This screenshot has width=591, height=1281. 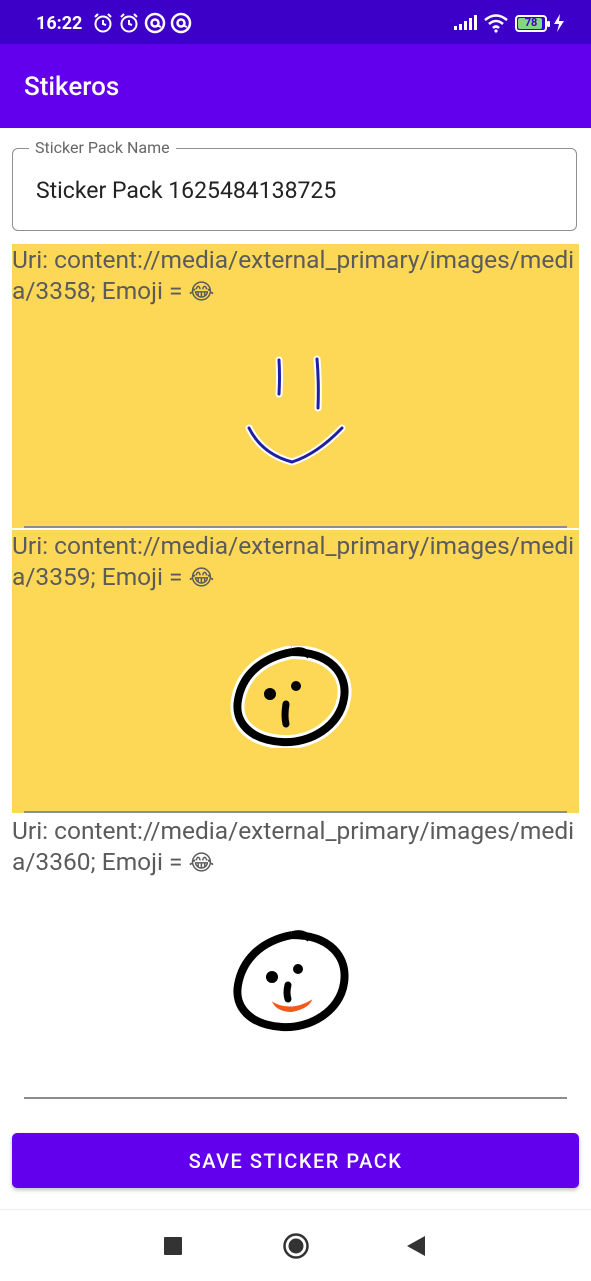 I want to click on alarm-clock-icon, so click(x=129, y=23).